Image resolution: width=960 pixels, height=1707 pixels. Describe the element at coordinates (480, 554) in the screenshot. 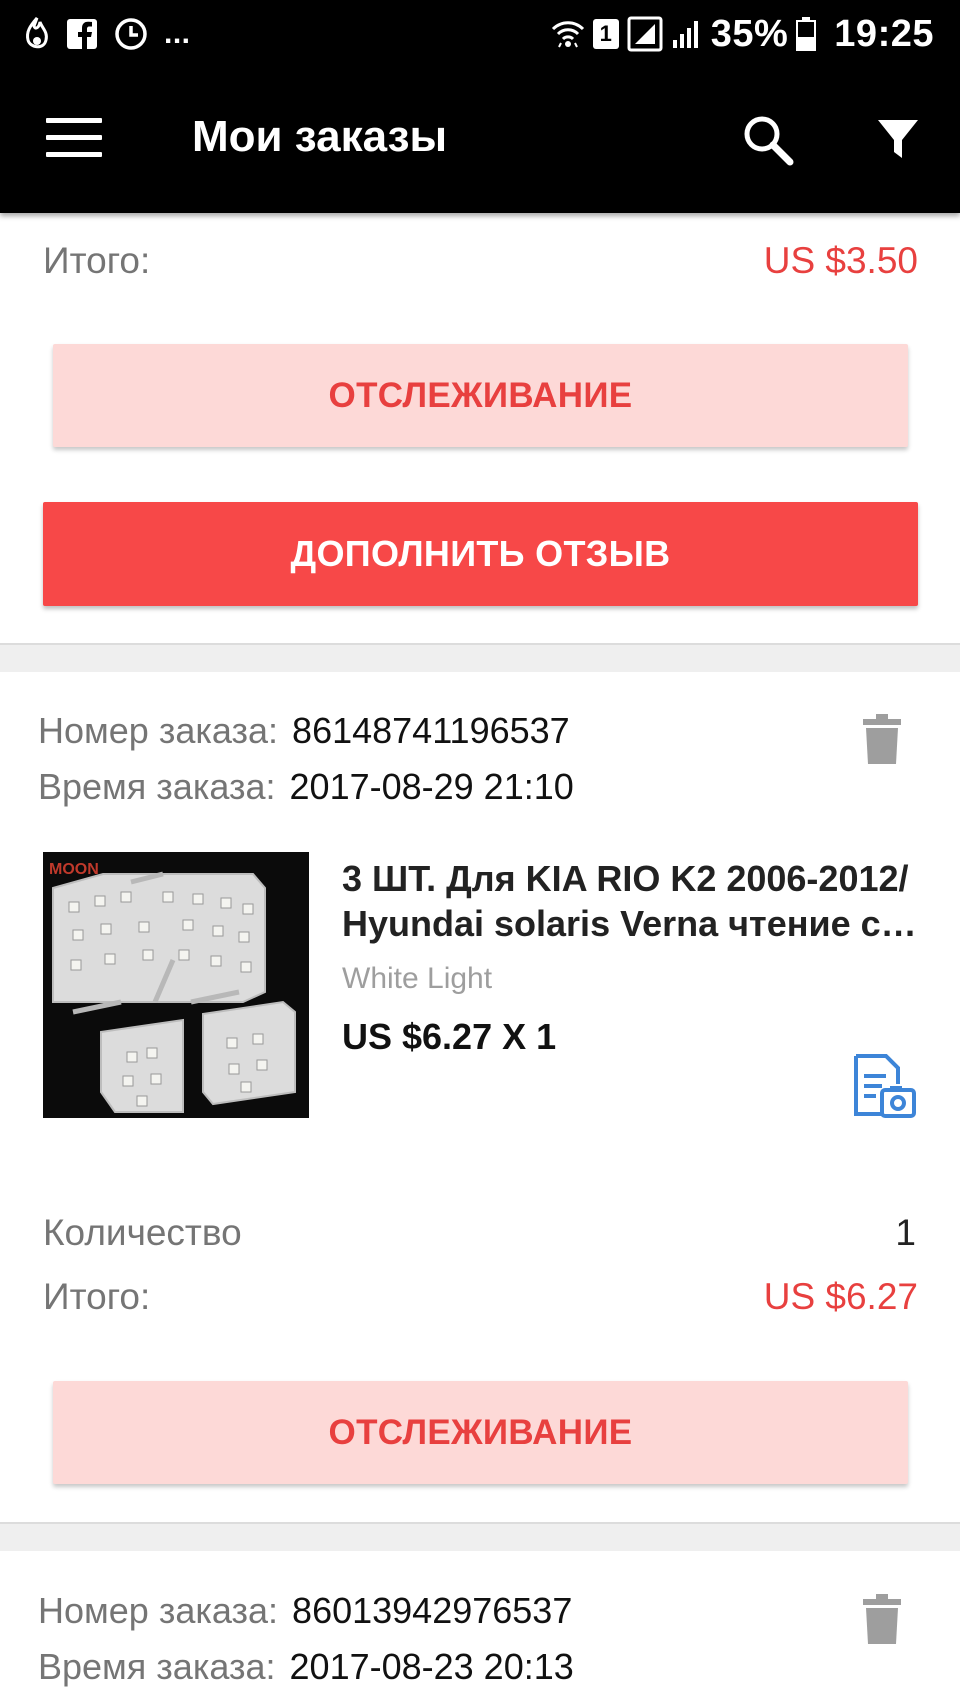

I see `add-review-button: ДОПОЛНИТЬ ОТЗЫВ` at that location.